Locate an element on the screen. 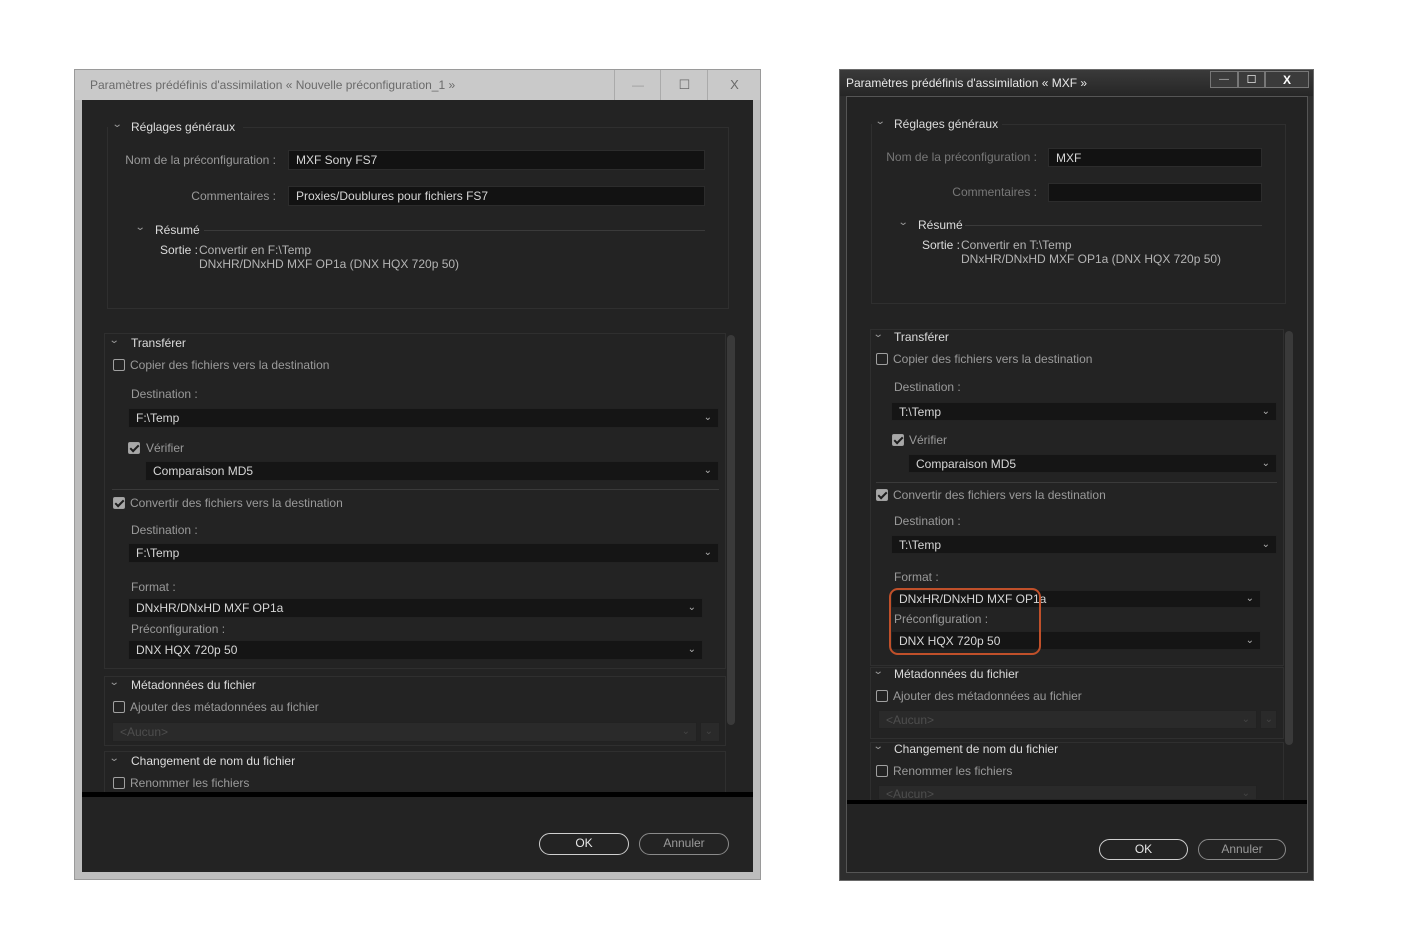  right-convert-checkbox is located at coordinates (882, 495).